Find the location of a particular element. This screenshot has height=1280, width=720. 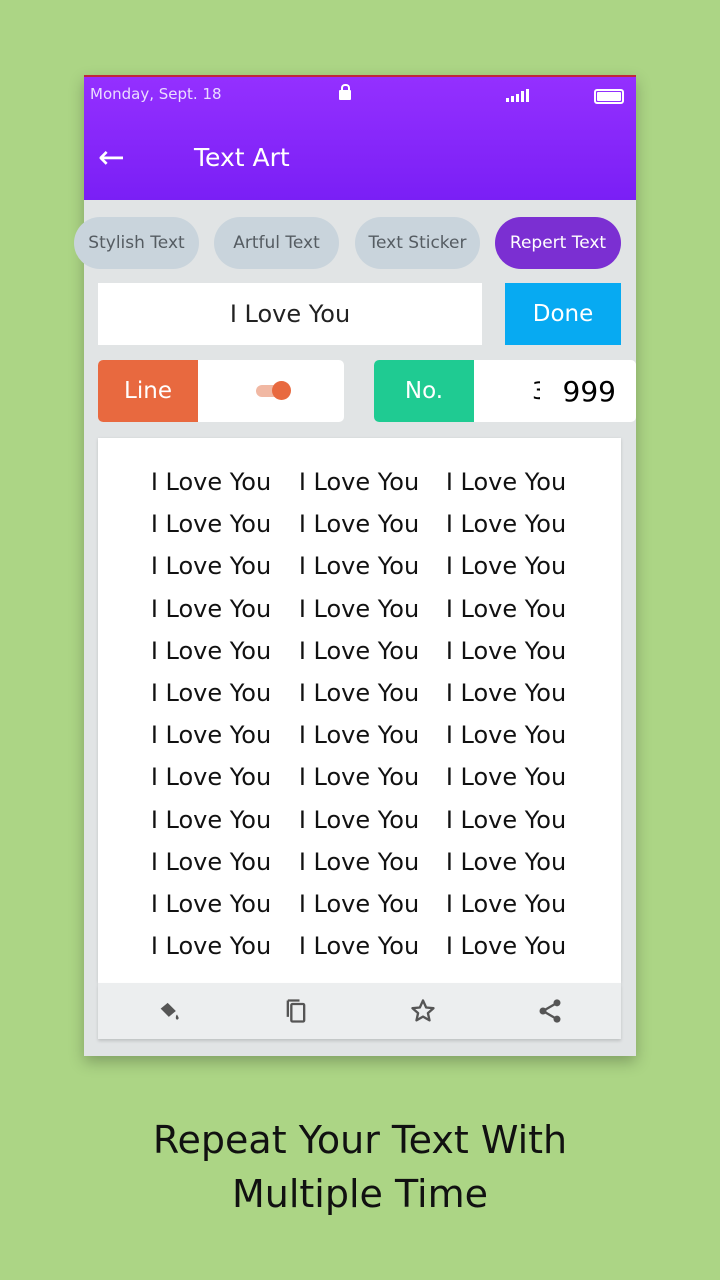

tab-artful-text: Artful Text is located at coordinates (276, 243).